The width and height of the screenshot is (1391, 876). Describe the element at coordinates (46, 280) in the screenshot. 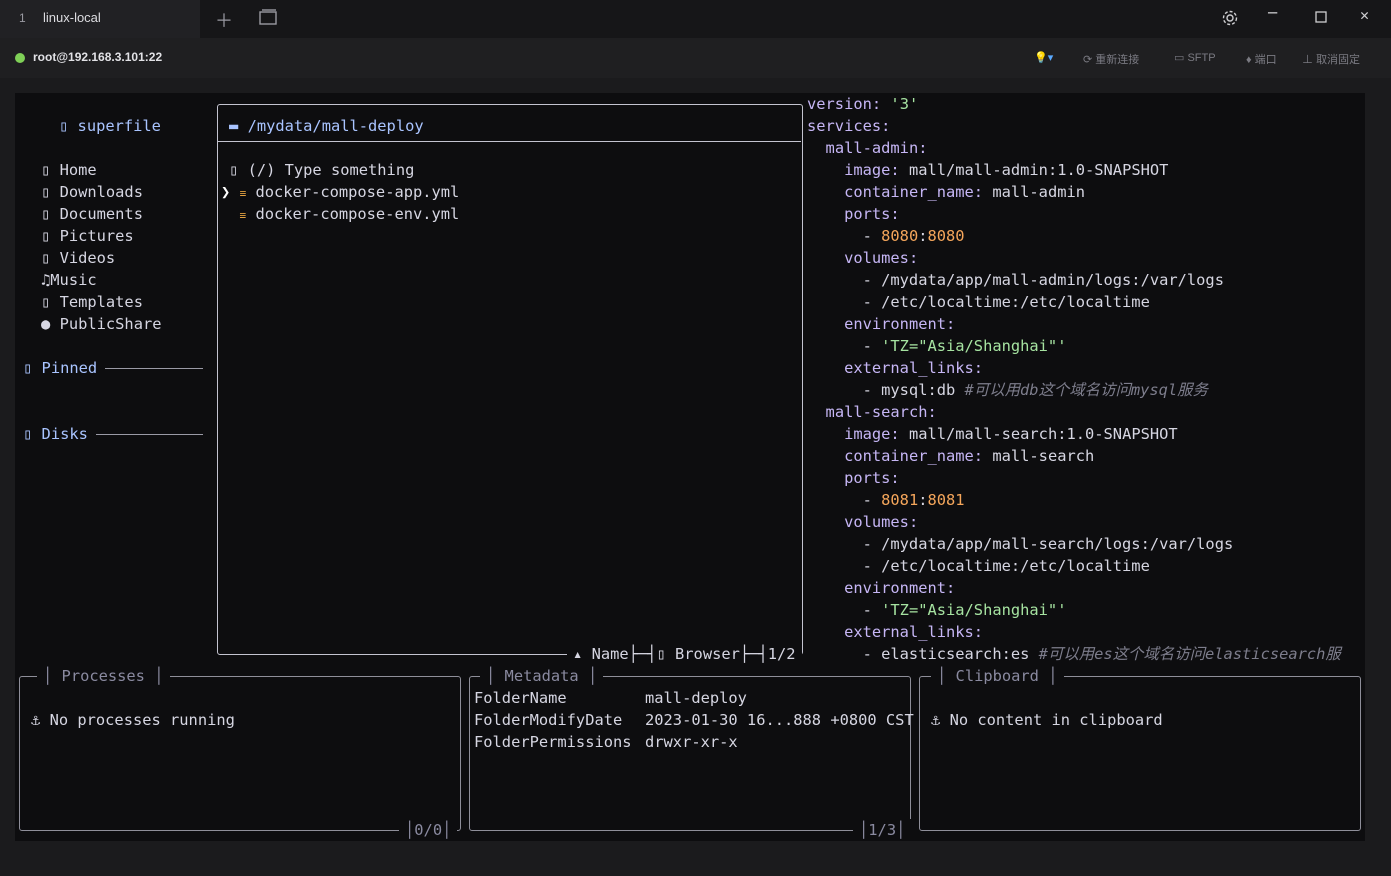

I see `music-icon: ♫` at that location.